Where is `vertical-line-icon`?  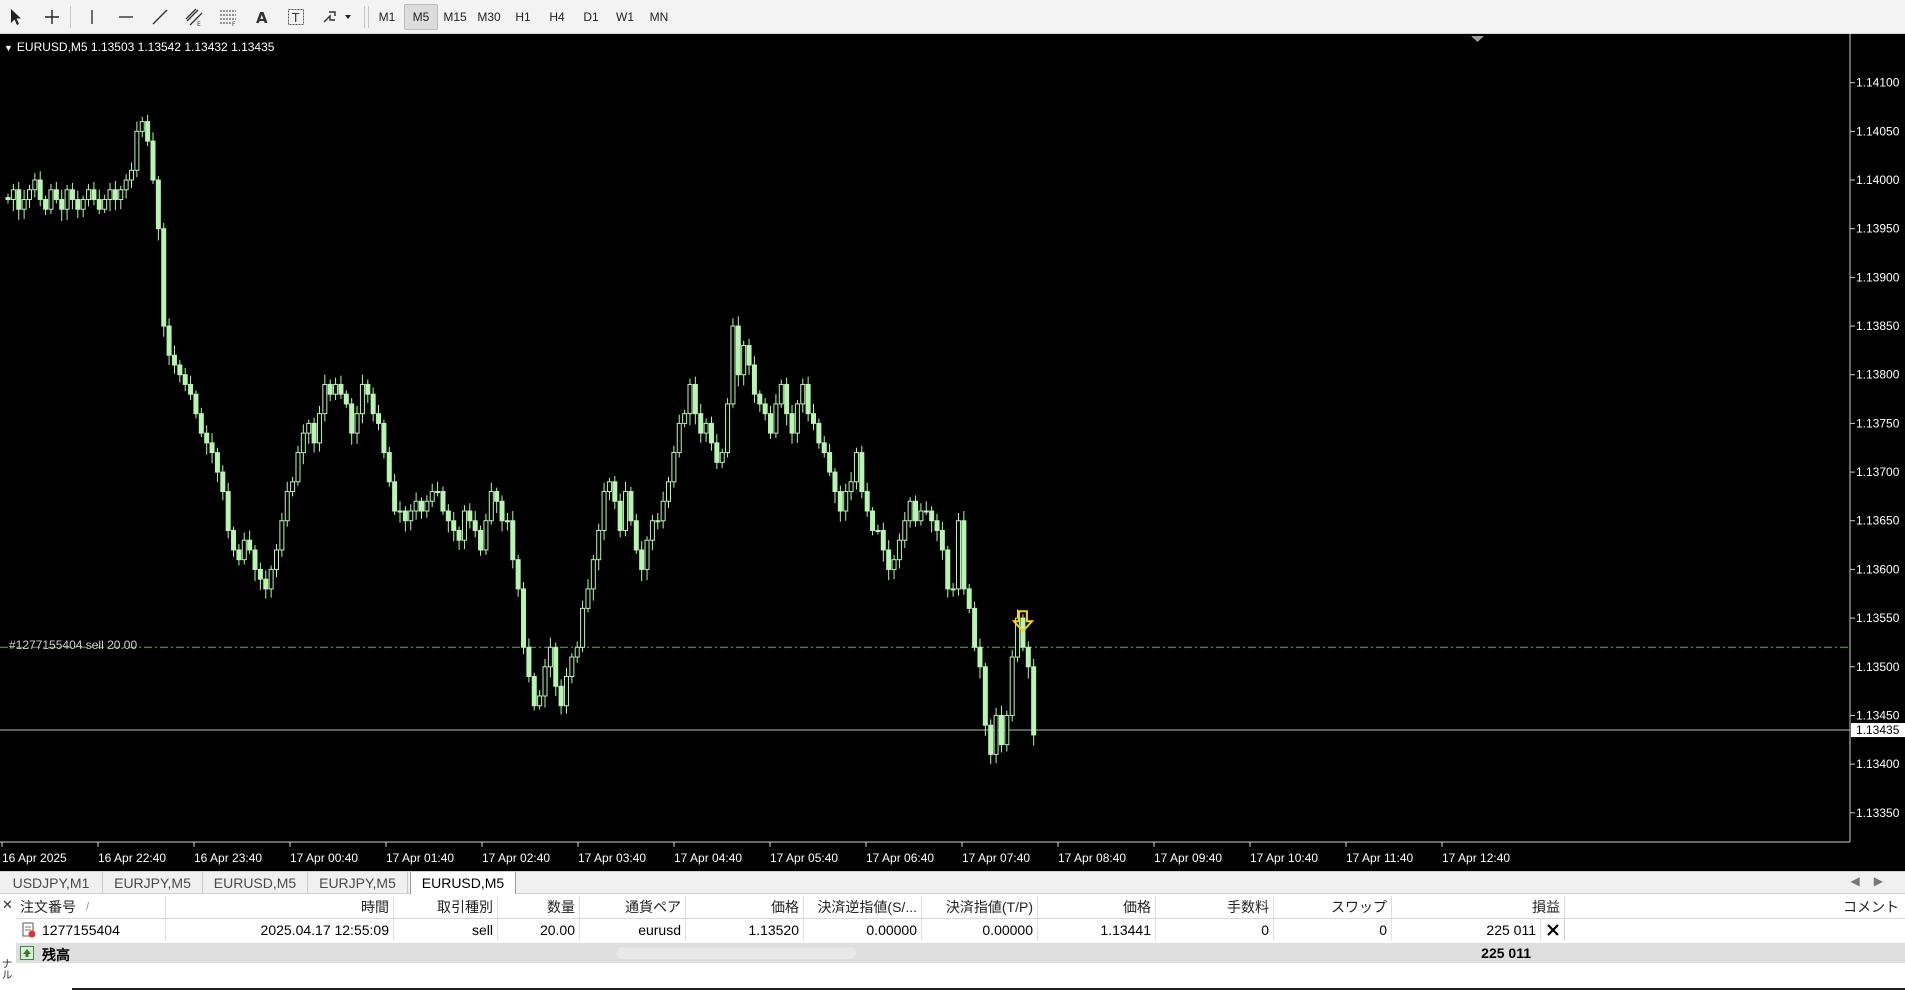 vertical-line-icon is located at coordinates (92, 17).